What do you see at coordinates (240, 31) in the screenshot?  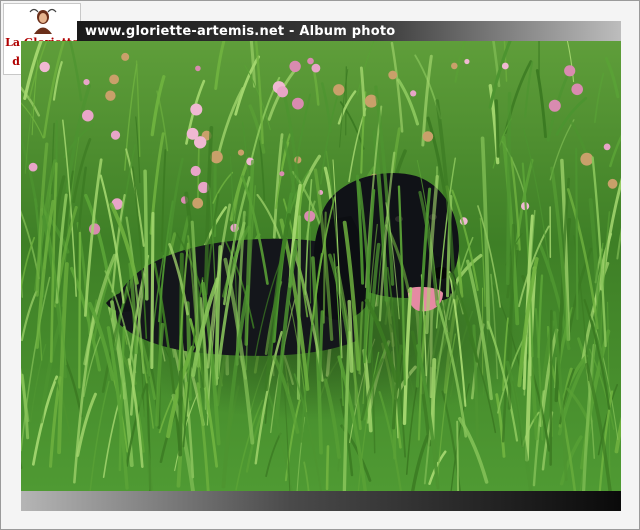 I see `site-title: www.gloriette-artemis.net - Album photo` at bounding box center [240, 31].